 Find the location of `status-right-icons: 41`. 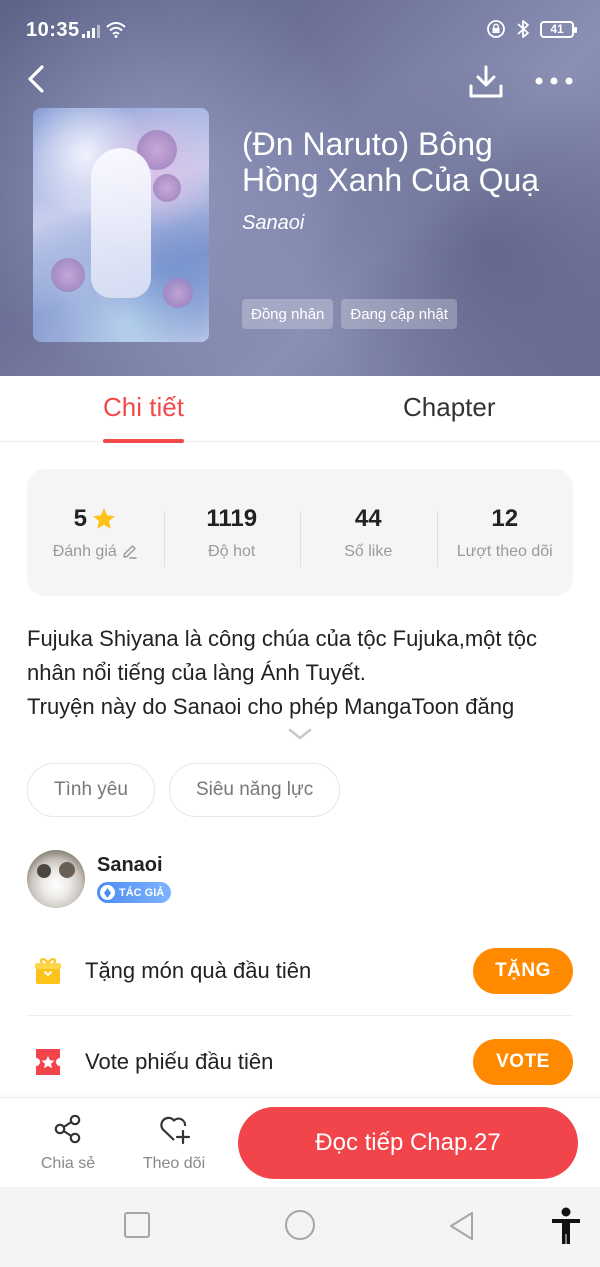

status-right-icons: 41 is located at coordinates (531, 29).